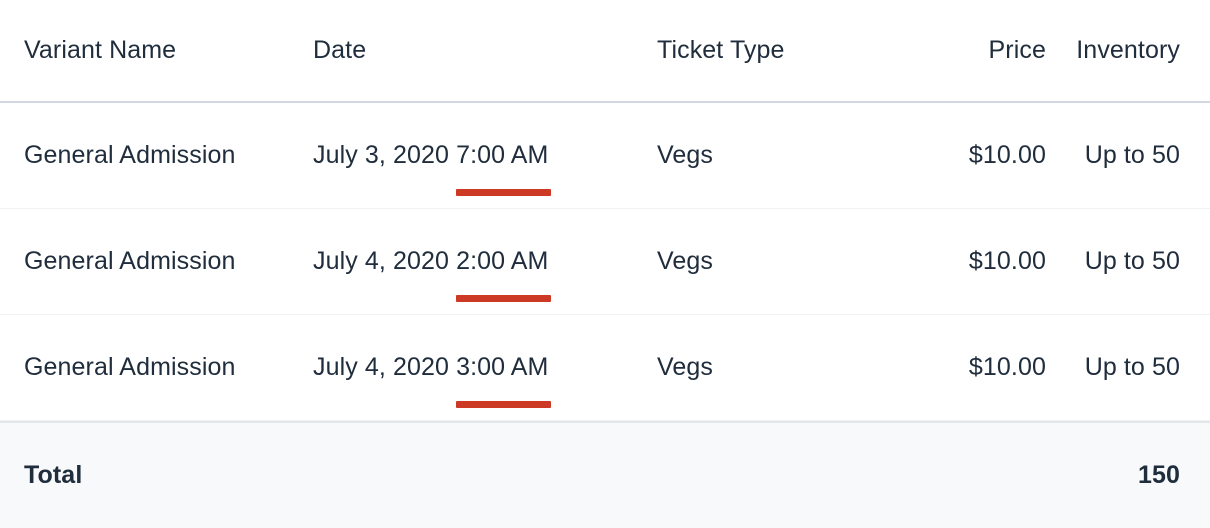  I want to click on date-value: July 3, 2020 7:00 AM, so click(432, 168).